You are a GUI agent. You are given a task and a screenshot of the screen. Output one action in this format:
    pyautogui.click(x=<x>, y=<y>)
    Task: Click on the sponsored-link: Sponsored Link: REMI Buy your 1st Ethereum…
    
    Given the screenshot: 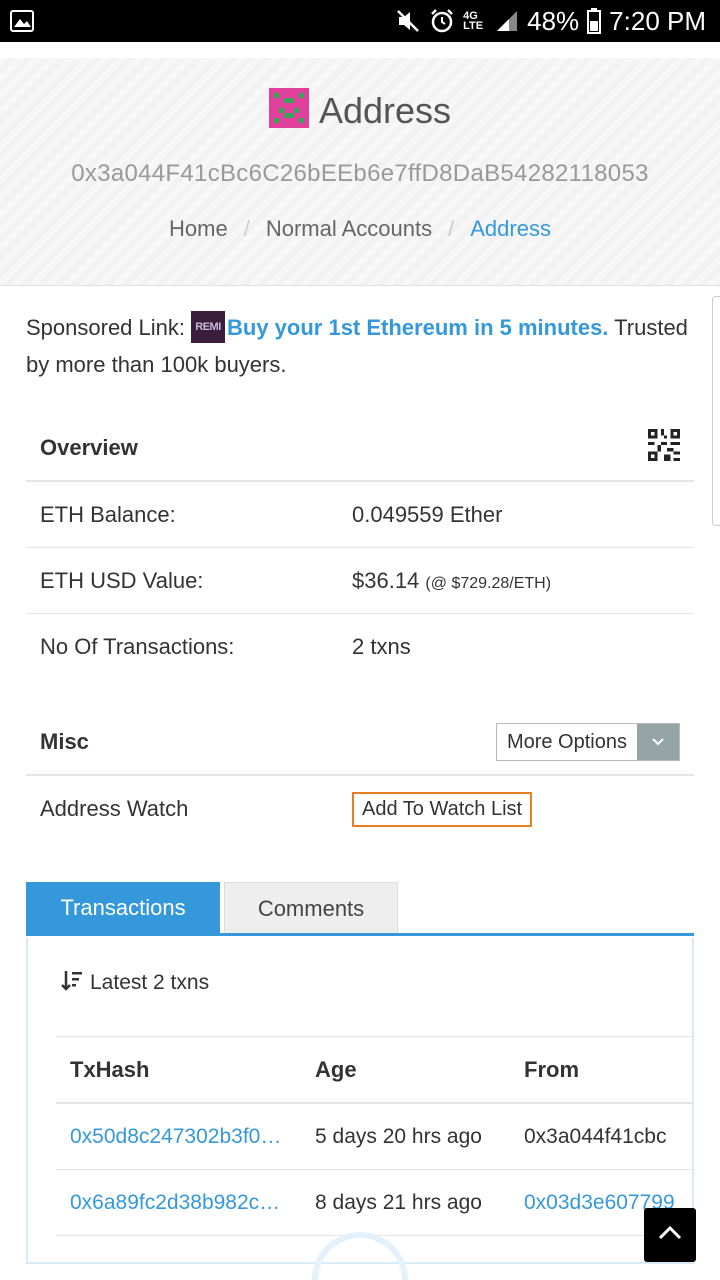 What is the action you would take?
    pyautogui.click(x=366, y=346)
    